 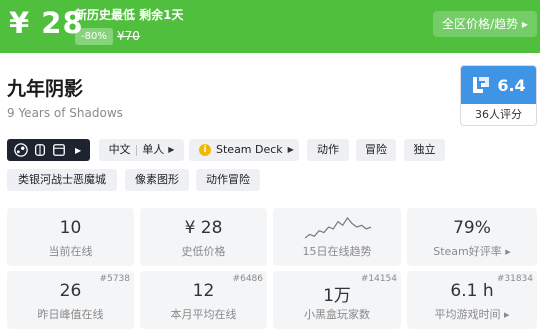 I want to click on stat-label: Steam好评率 ▸, so click(x=472, y=251).